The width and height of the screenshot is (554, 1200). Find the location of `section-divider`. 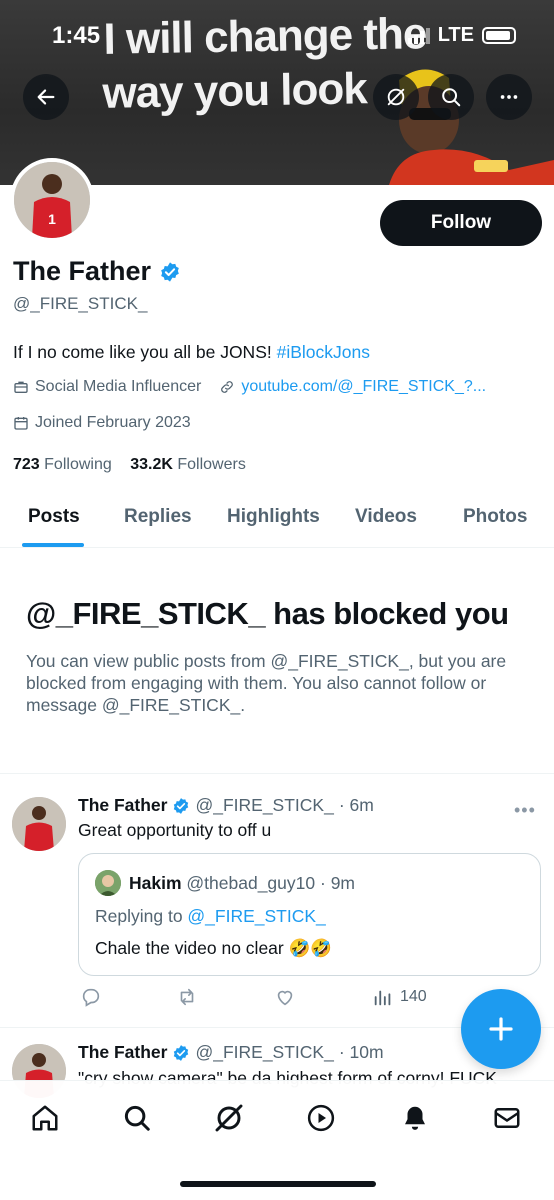

section-divider is located at coordinates (277, 773).